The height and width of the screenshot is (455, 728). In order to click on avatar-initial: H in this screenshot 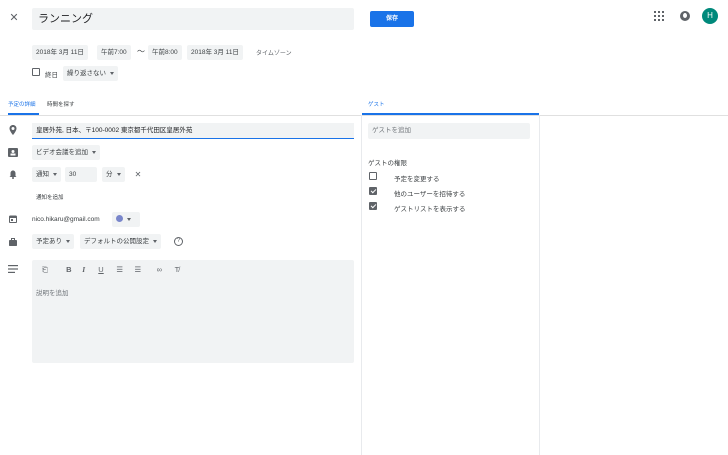, I will do `click(710, 15)`.